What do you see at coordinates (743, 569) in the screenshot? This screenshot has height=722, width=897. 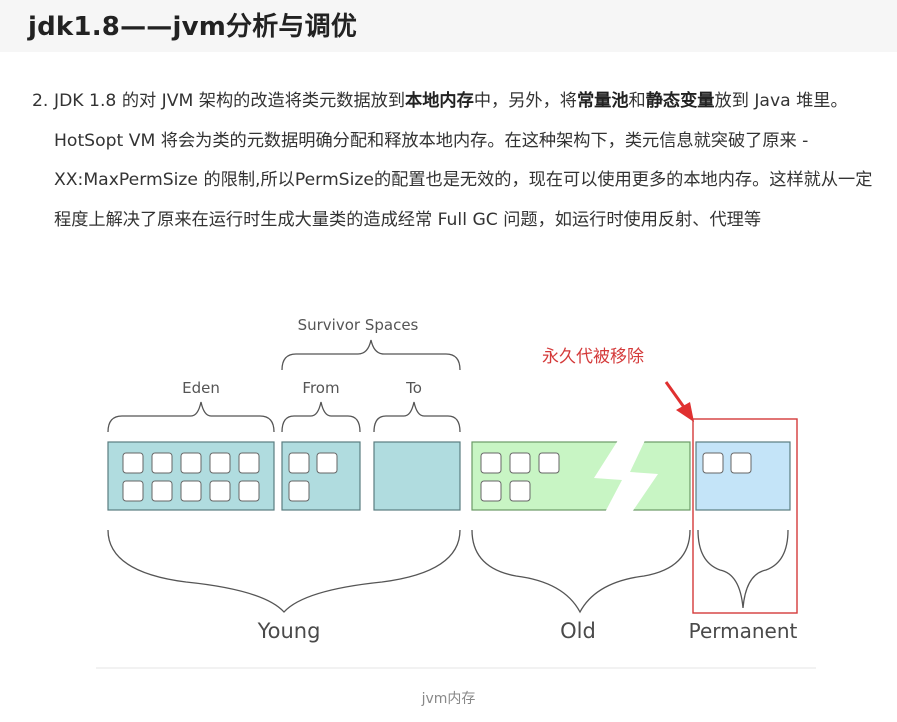 I see `permanent-brace` at bounding box center [743, 569].